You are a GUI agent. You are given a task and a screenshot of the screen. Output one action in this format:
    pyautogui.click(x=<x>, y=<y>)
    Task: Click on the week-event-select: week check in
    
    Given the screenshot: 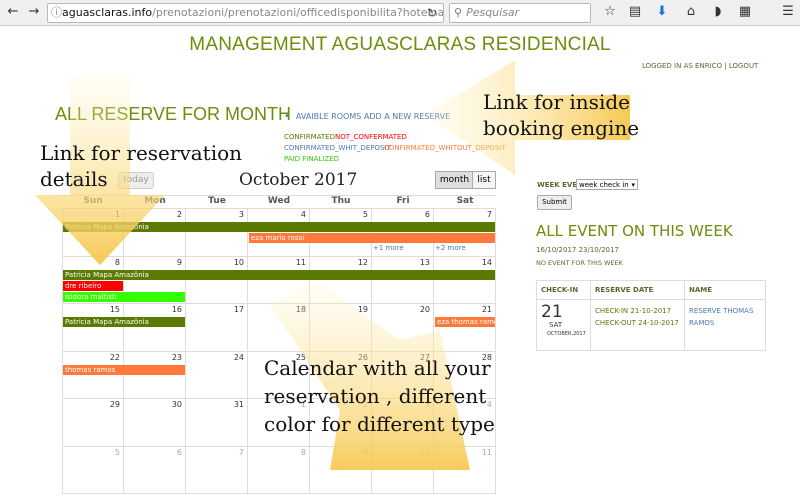 What is the action you would take?
    pyautogui.click(x=607, y=185)
    